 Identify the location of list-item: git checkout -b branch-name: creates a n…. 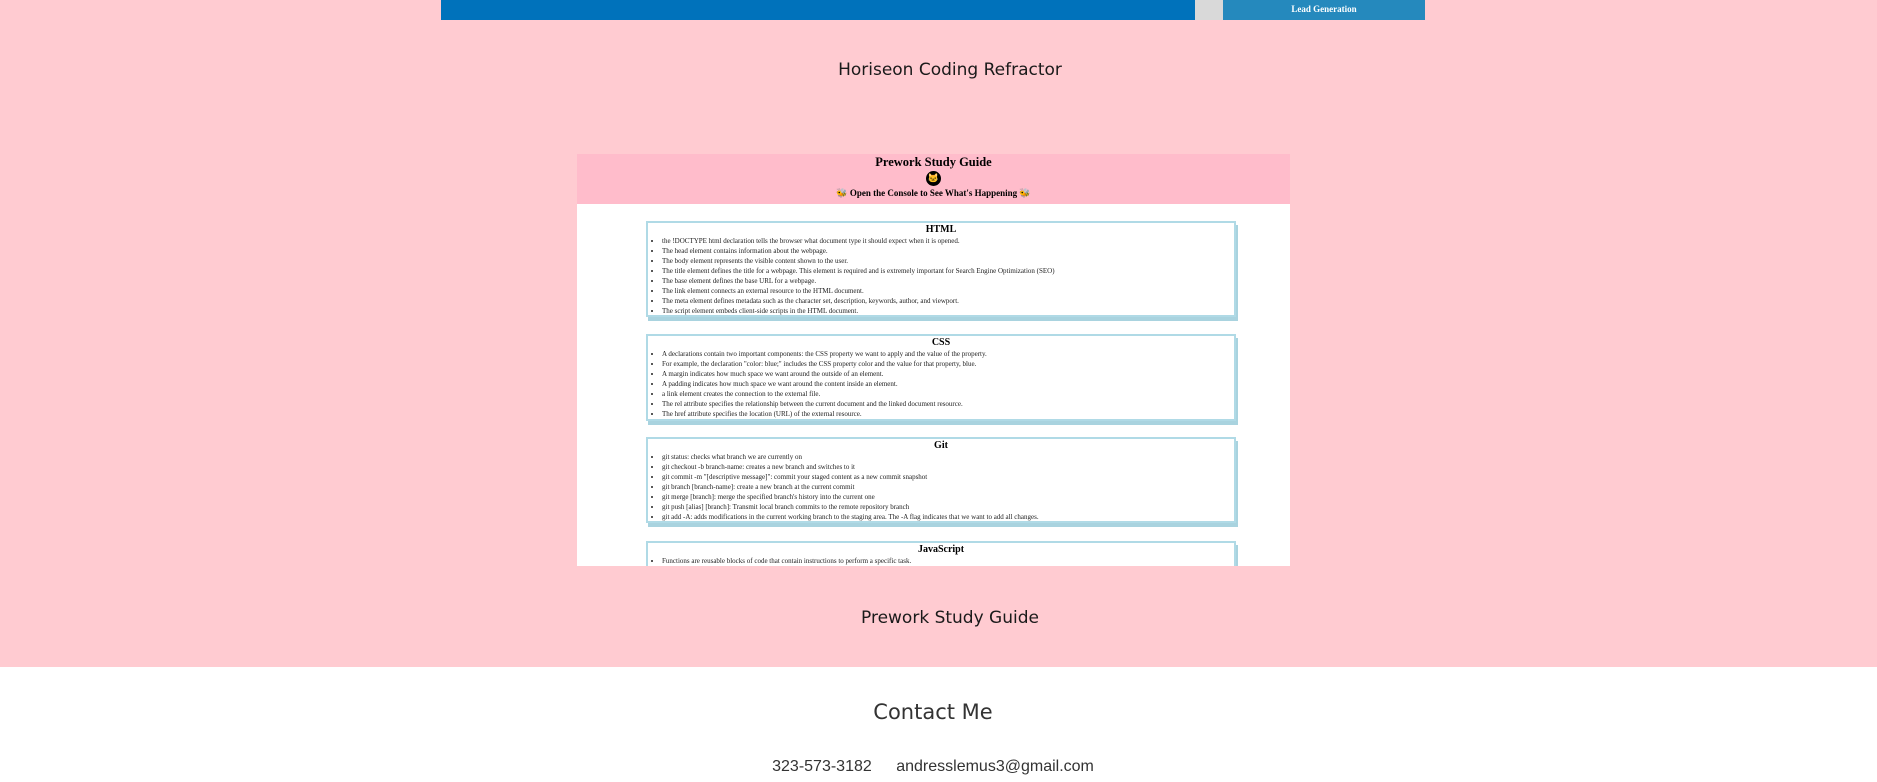
(948, 467).